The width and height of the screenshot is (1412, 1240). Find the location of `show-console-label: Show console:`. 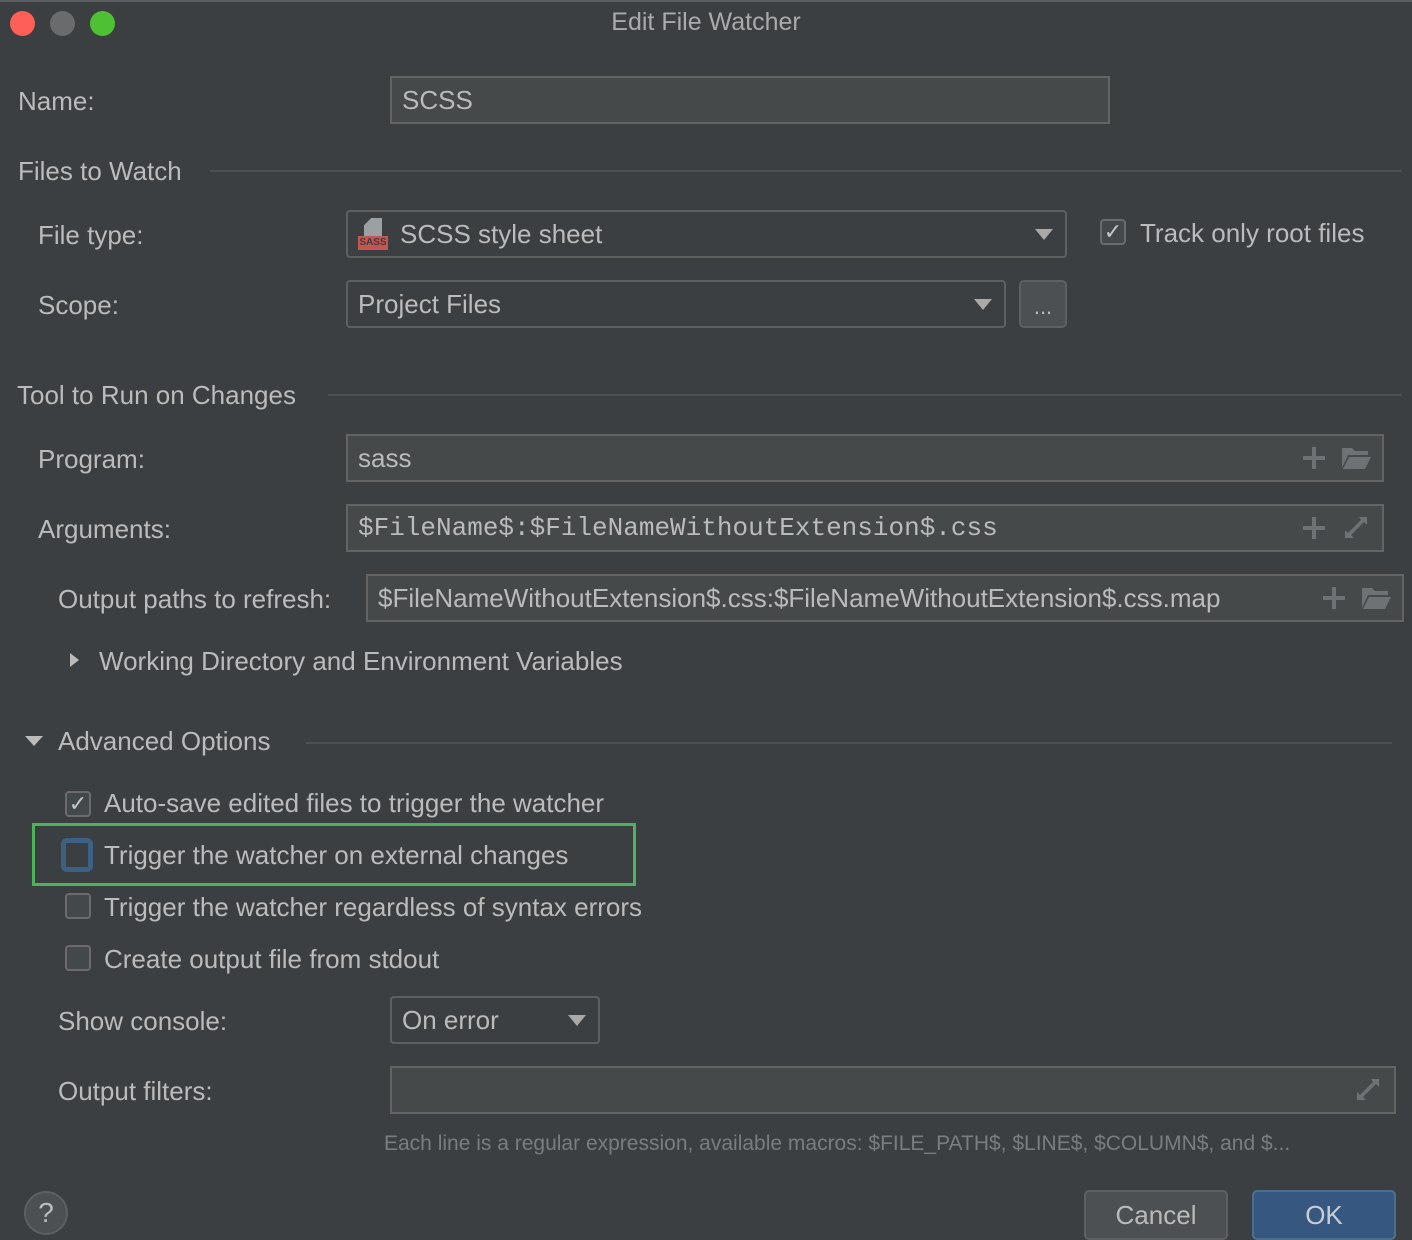

show-console-label: Show console: is located at coordinates (143, 1021).